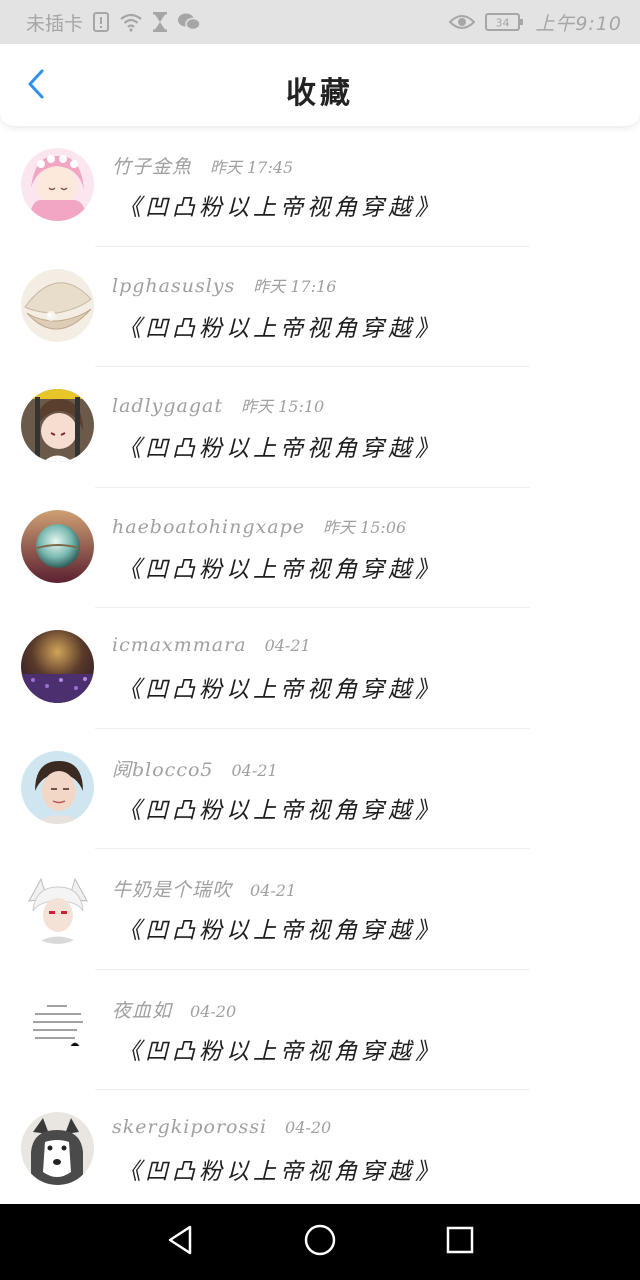  What do you see at coordinates (320, 186) in the screenshot?
I see `list-item: 竹子金魚 昨天 17:45 《凹凸粉以上帝视角穿越》` at bounding box center [320, 186].